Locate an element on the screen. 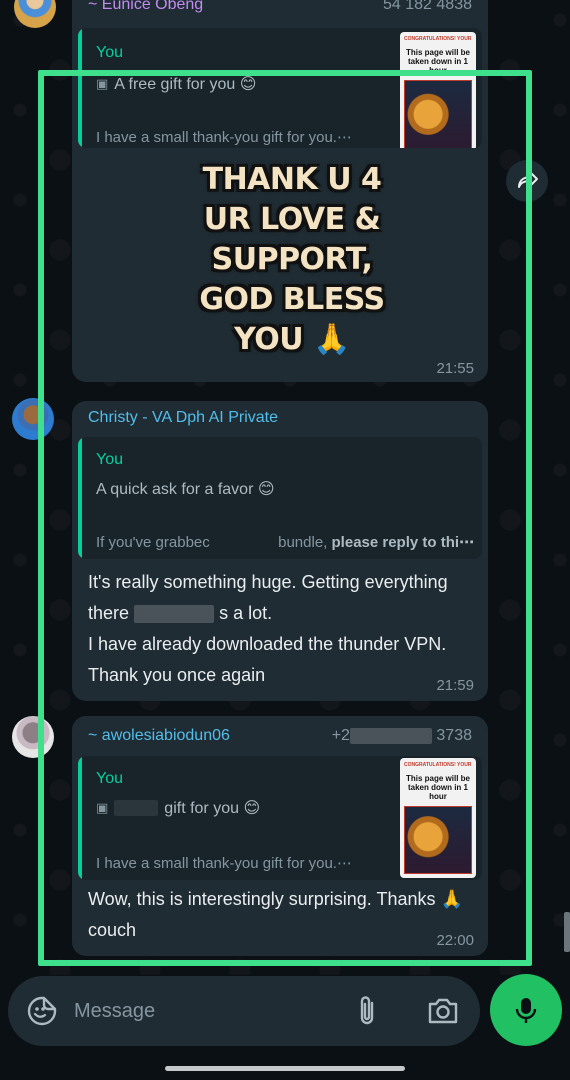 This screenshot has height=1080, width=570. quote-title: ▣ gift for you 😊 is located at coordinates (178, 808).